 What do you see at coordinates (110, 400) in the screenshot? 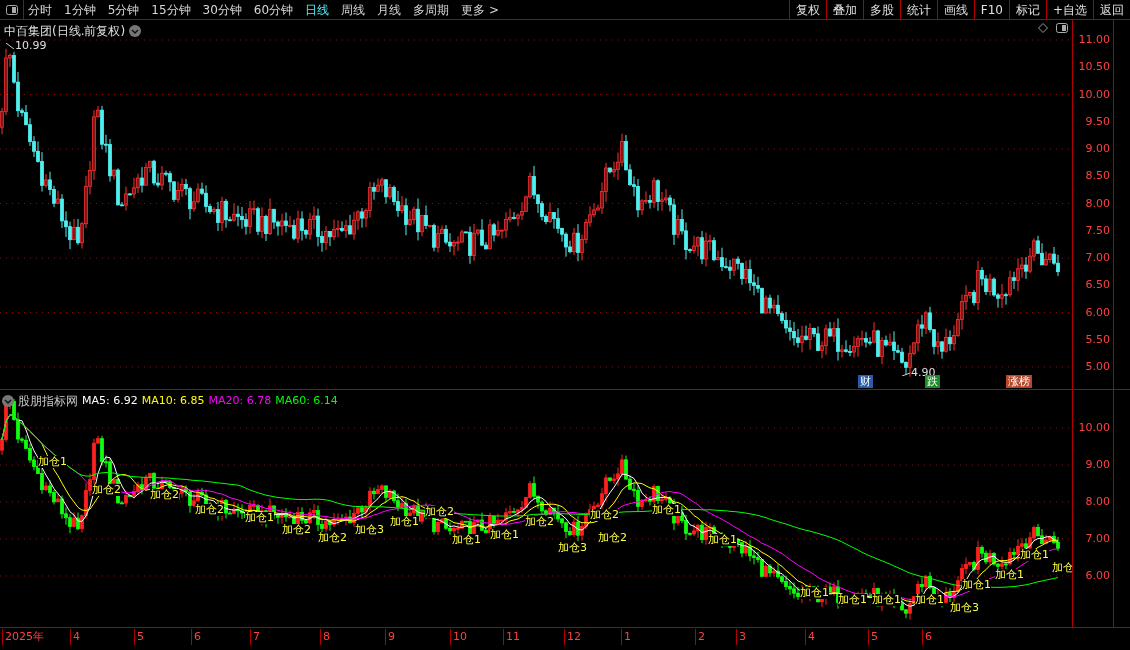
I see `moving-average-value: MA5: 6.92` at bounding box center [110, 400].